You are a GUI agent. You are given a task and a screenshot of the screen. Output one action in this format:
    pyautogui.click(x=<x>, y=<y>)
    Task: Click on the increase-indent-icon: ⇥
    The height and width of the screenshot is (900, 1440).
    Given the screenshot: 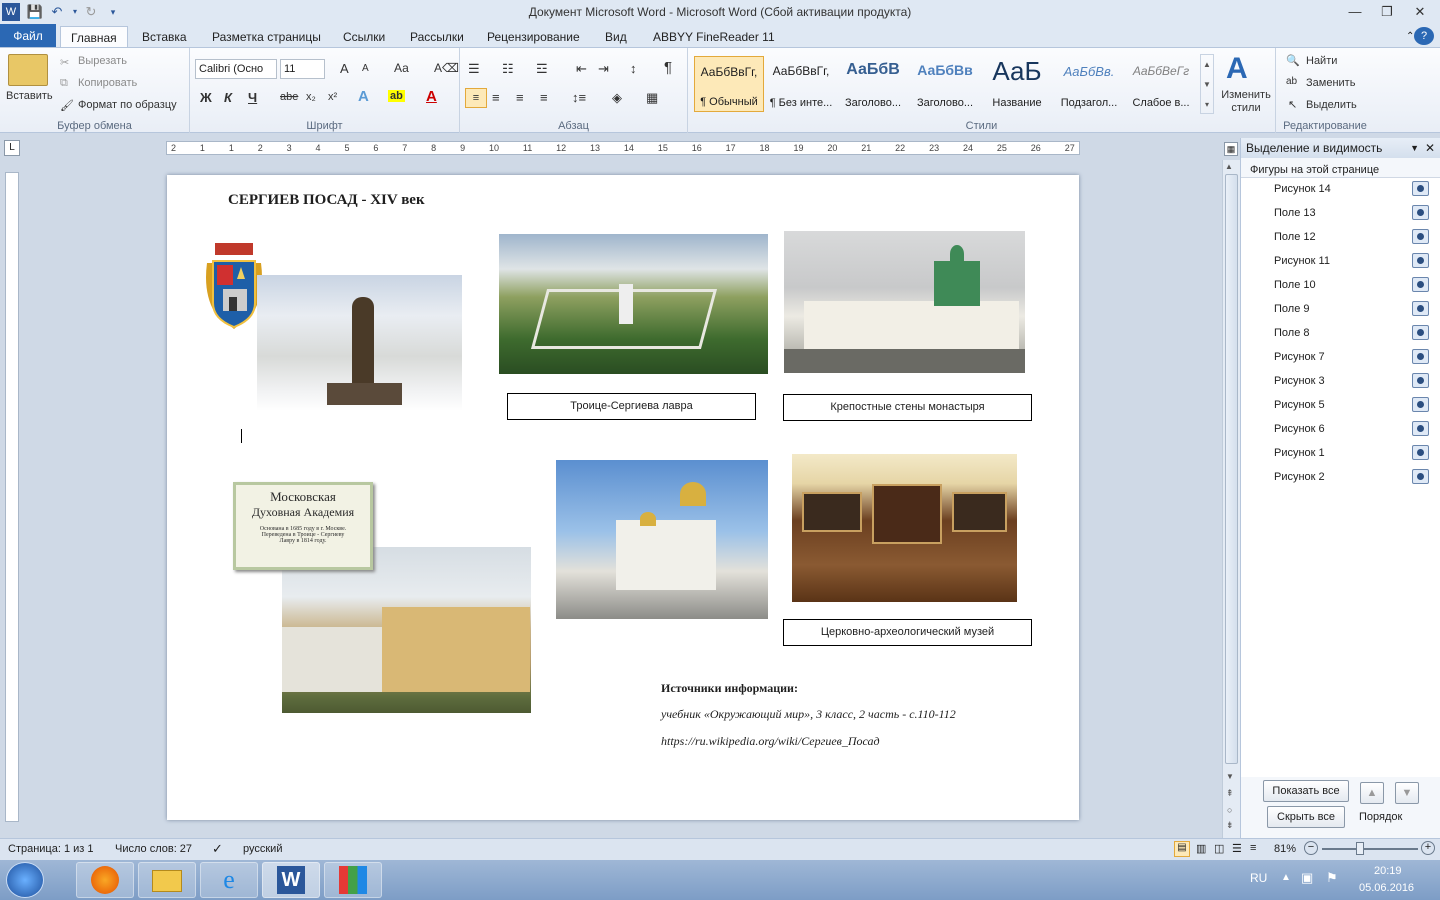 What is the action you would take?
    pyautogui.click(x=603, y=69)
    